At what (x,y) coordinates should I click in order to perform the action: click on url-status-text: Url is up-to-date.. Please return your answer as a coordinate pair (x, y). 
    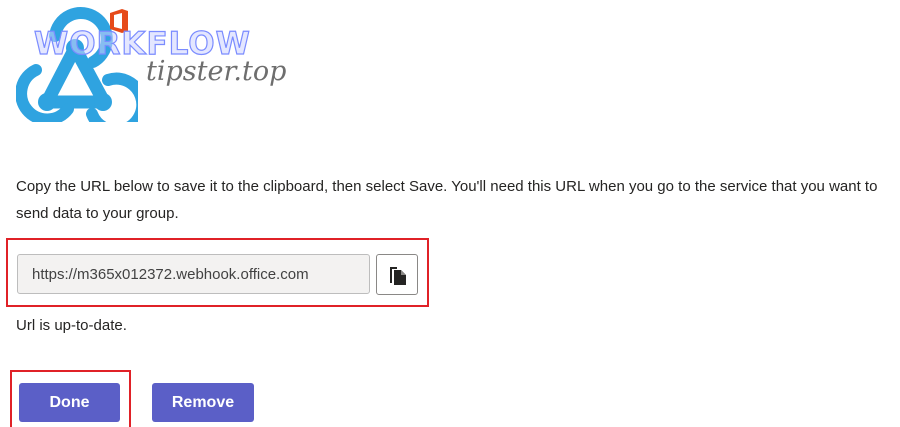
    Looking at the image, I should click on (71, 325).